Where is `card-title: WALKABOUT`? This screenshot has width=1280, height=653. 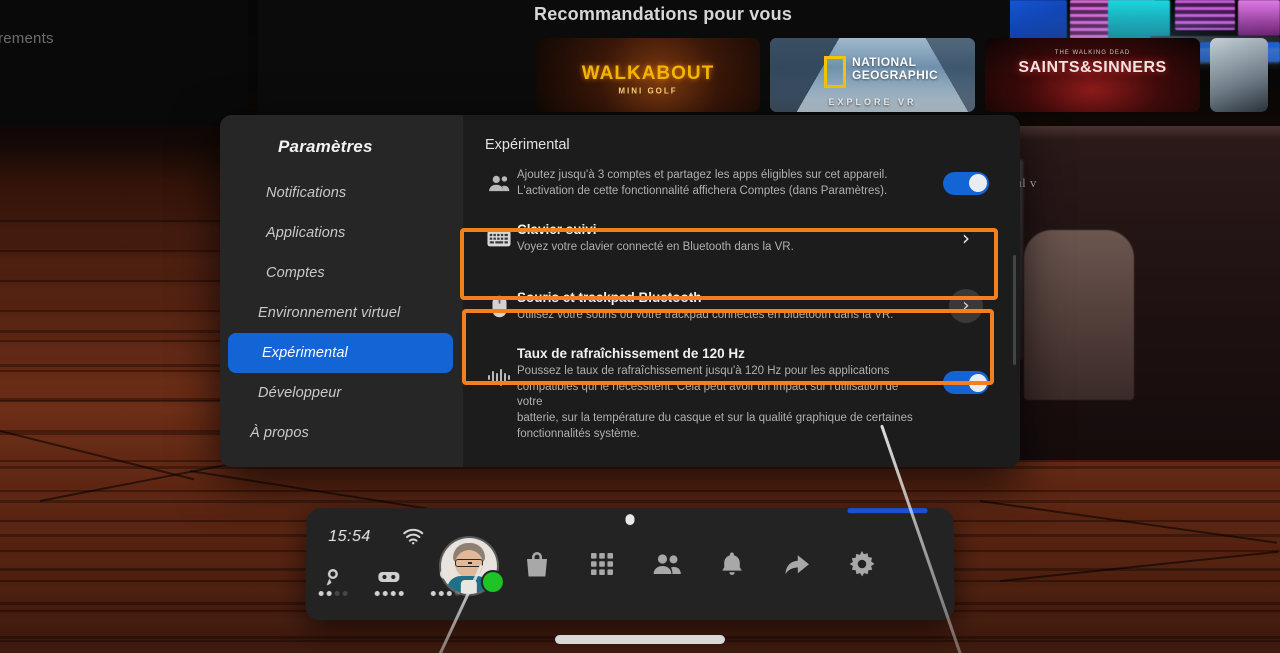 card-title: WALKABOUT is located at coordinates (648, 73).